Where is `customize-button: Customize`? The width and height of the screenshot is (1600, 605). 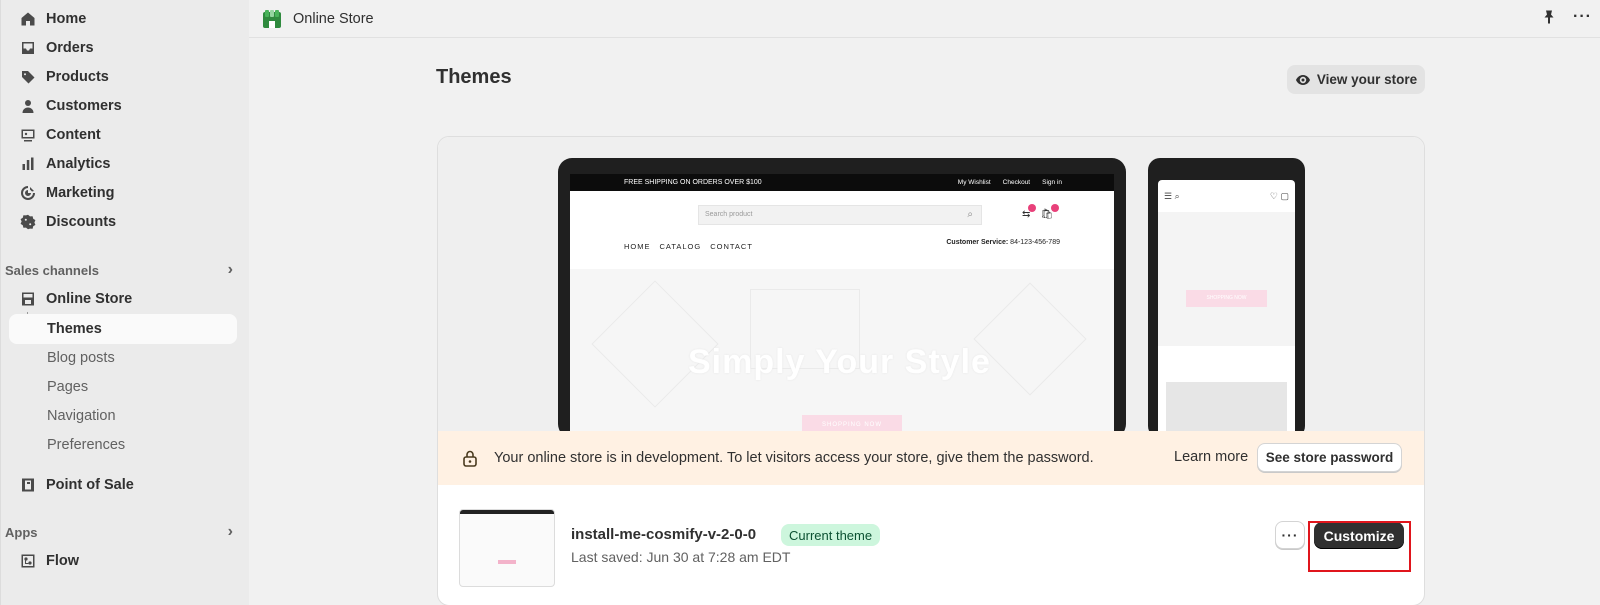 customize-button: Customize is located at coordinates (1359, 535).